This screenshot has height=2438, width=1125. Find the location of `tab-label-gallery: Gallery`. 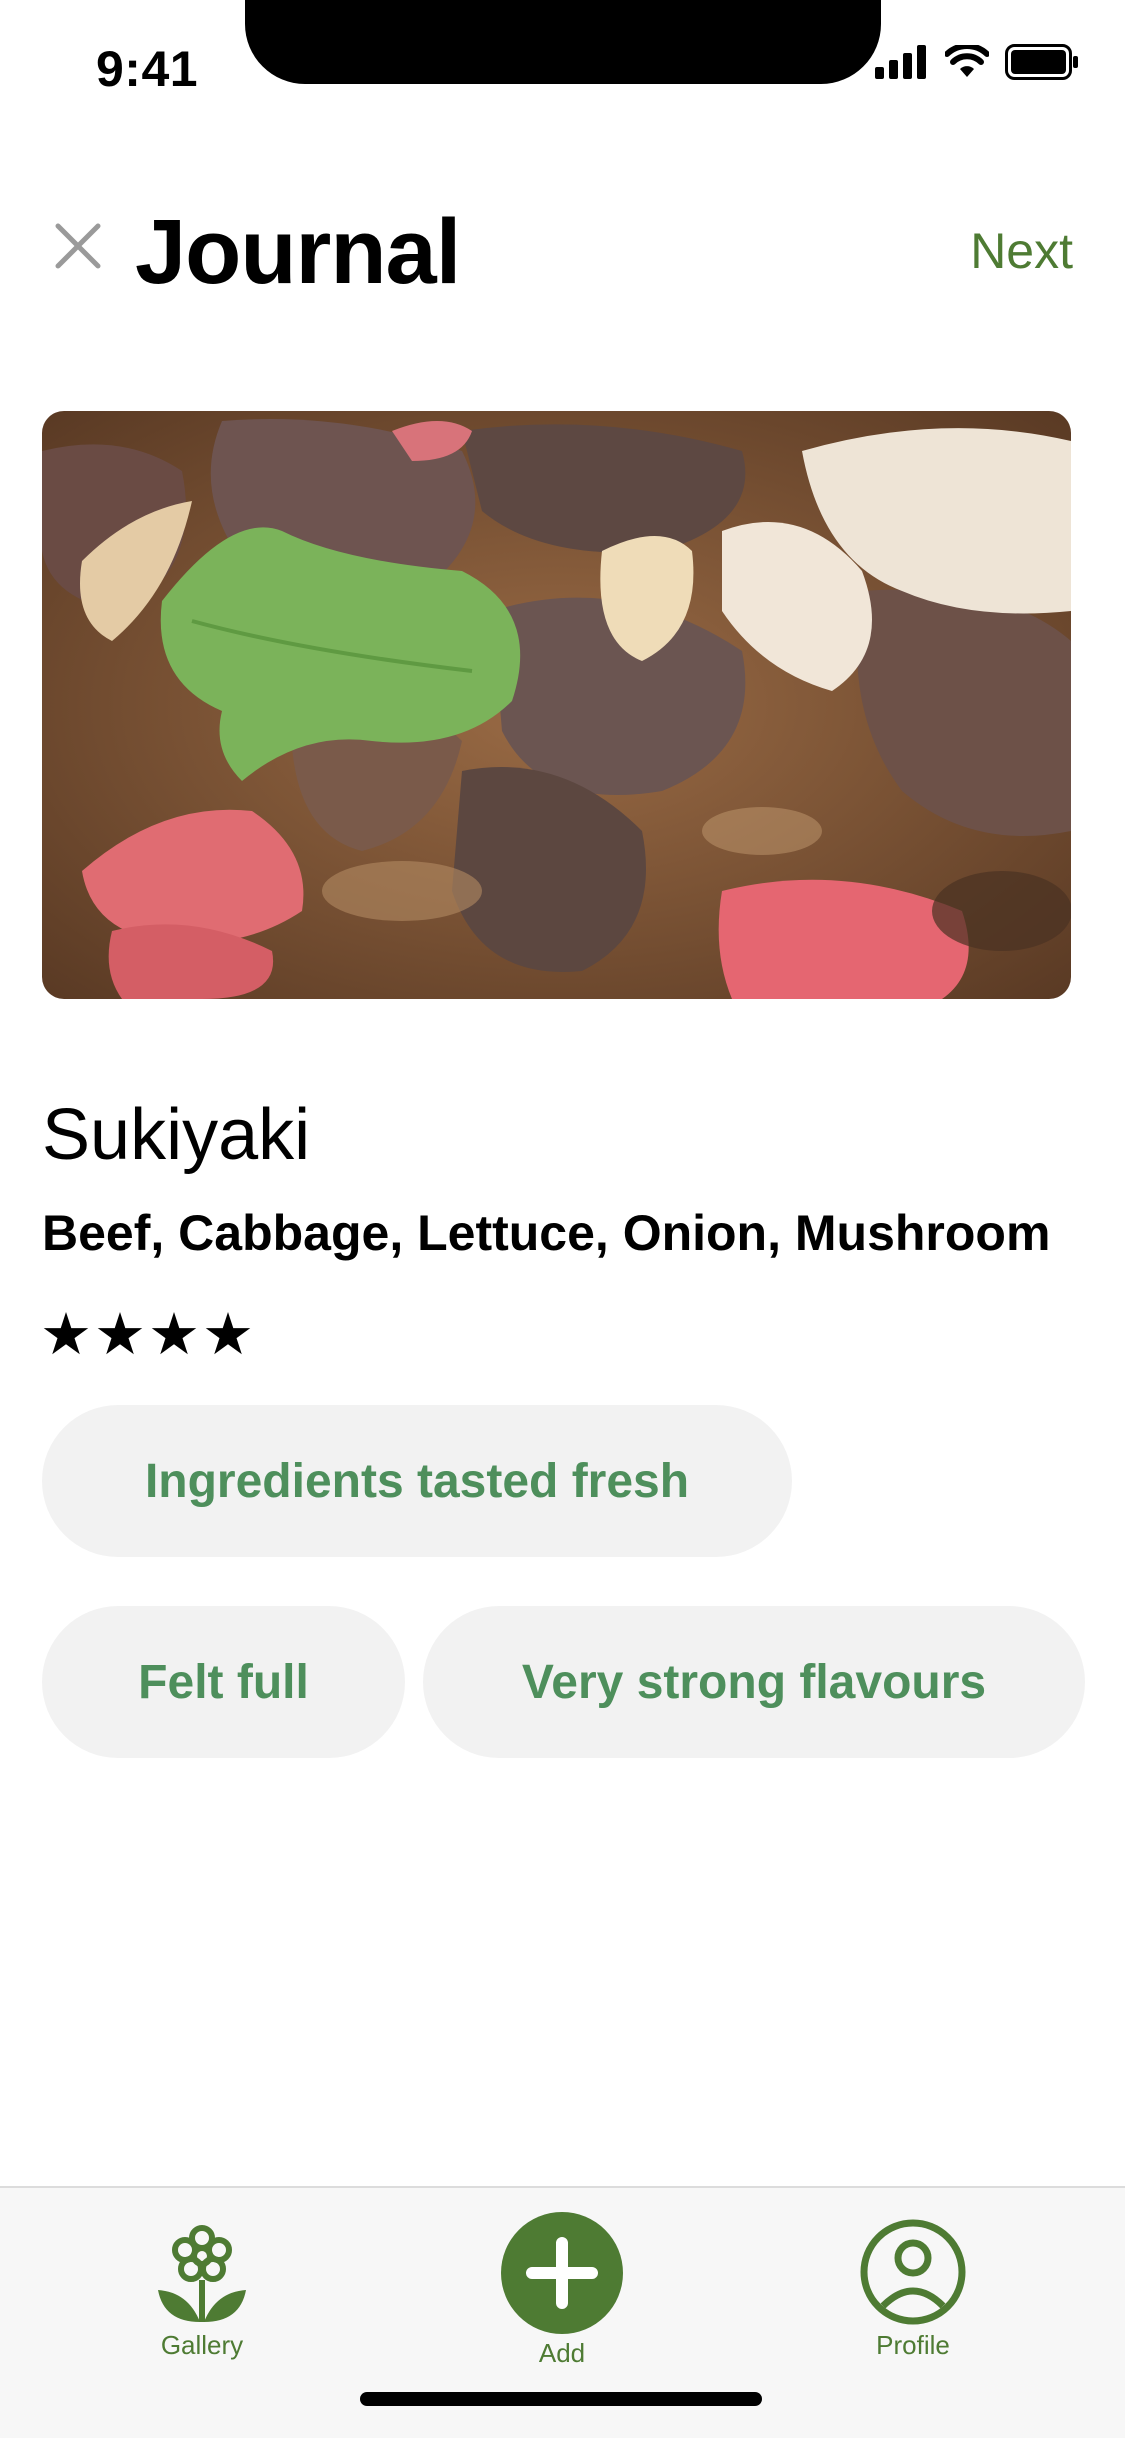

tab-label-gallery: Gallery is located at coordinates (202, 2345).